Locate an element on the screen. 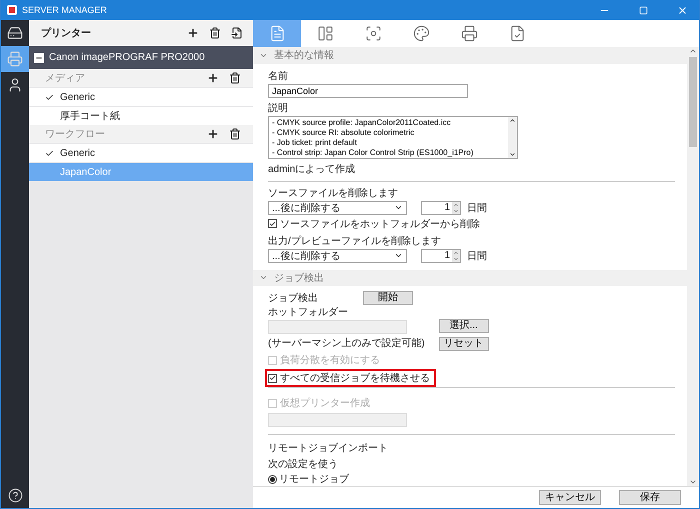 Image resolution: width=700 pixels, height=509 pixels. maximize-icon is located at coordinates (643, 10).